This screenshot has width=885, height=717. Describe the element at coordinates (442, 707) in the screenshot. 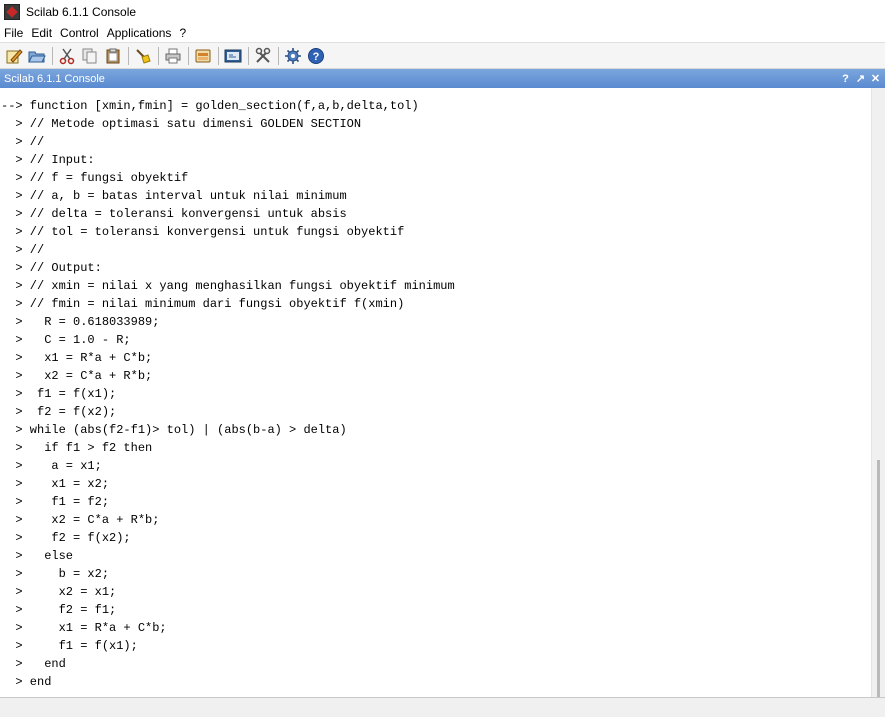

I see `status-bar` at that location.